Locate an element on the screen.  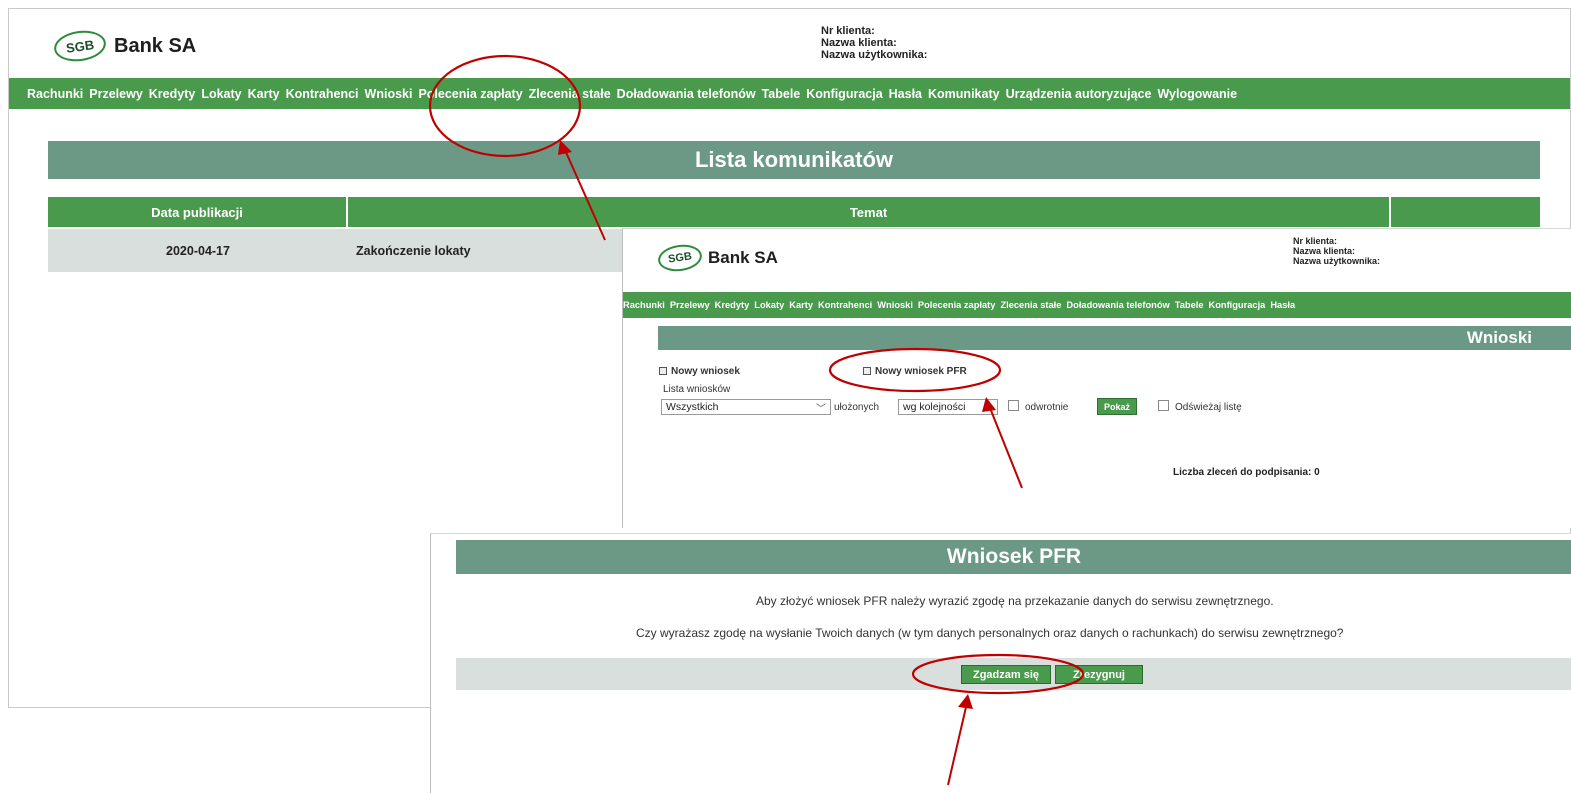
arrow-head-wnioski is located at coordinates (565, 147).